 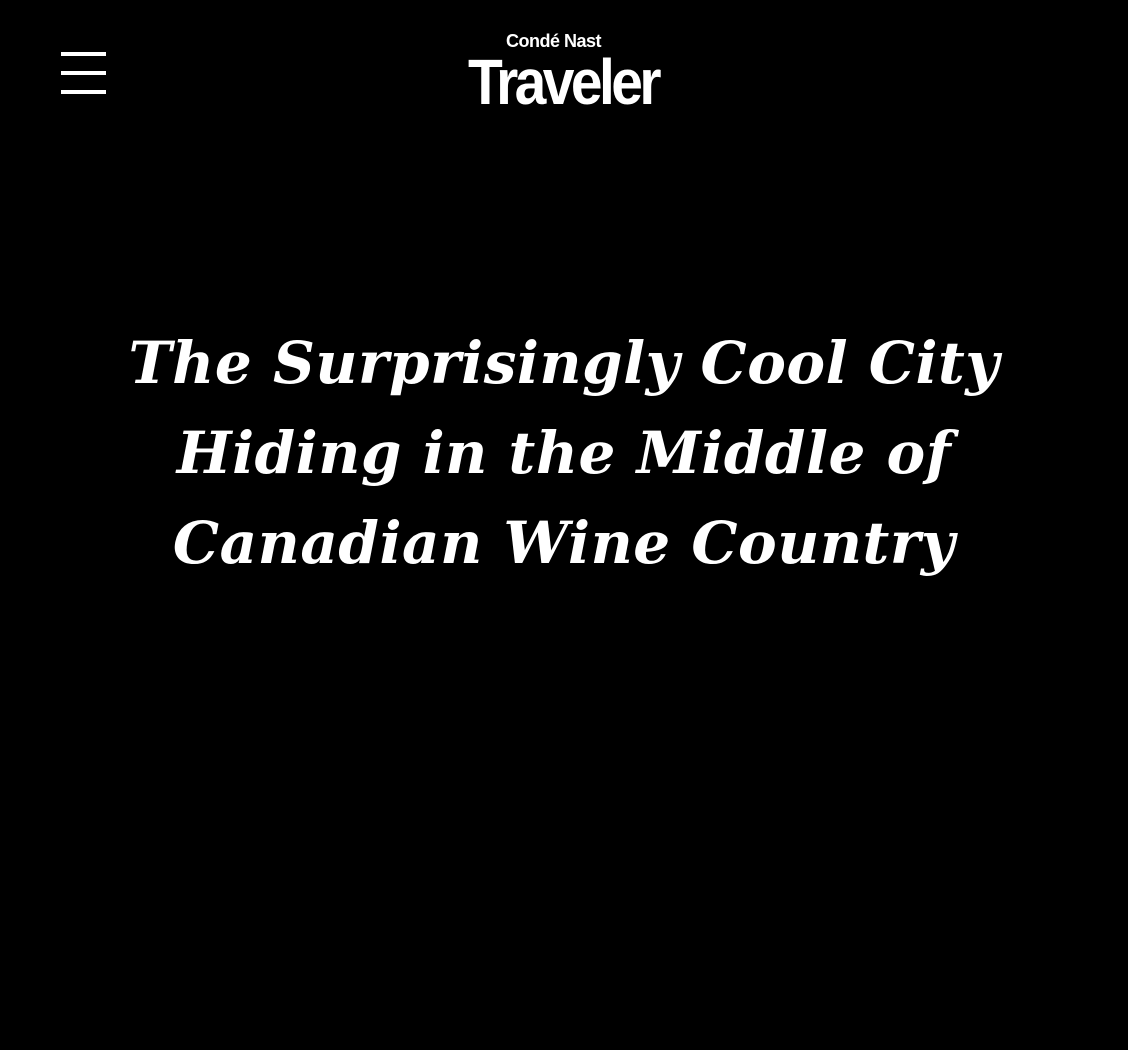 I want to click on site-header: Condé Nast Traveler, so click(x=564, y=70).